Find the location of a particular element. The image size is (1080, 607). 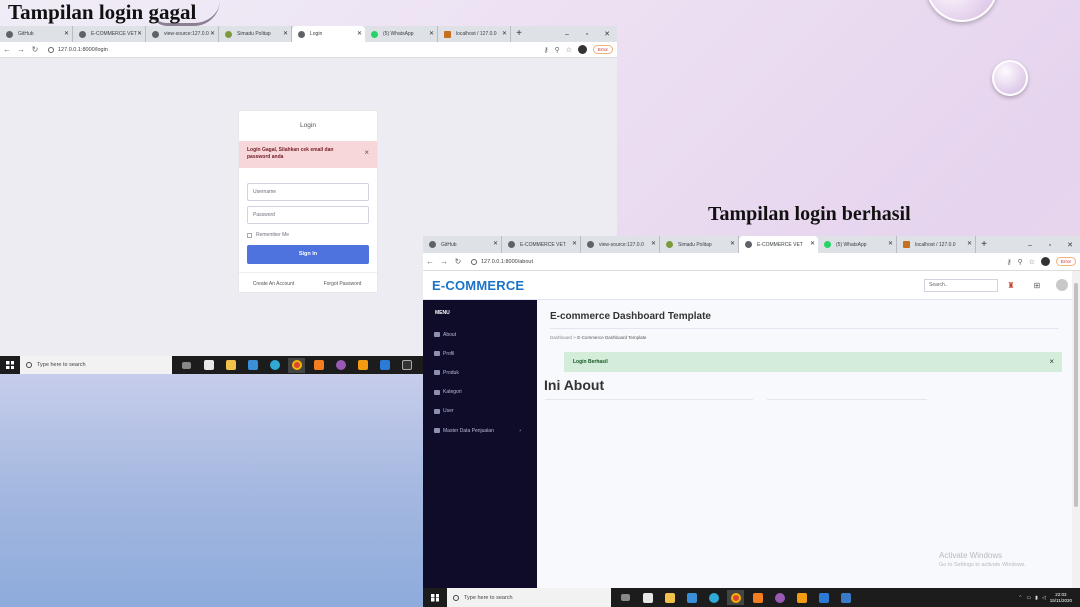

url-field: 127.0.0.1:8000/about is located at coordinates (738, 261).